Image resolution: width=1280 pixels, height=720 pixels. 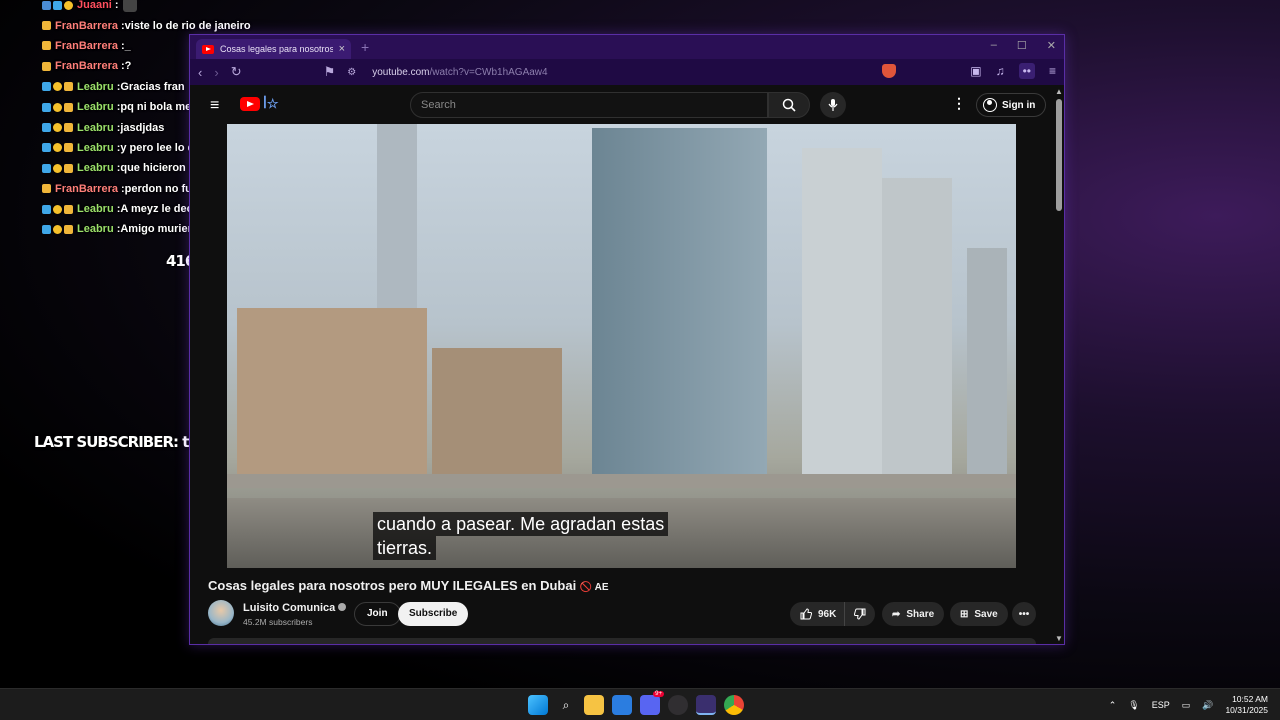 I want to click on address-bar: youtube.com/watch?v=CWb1hAGAaw4, so click(x=459, y=72).